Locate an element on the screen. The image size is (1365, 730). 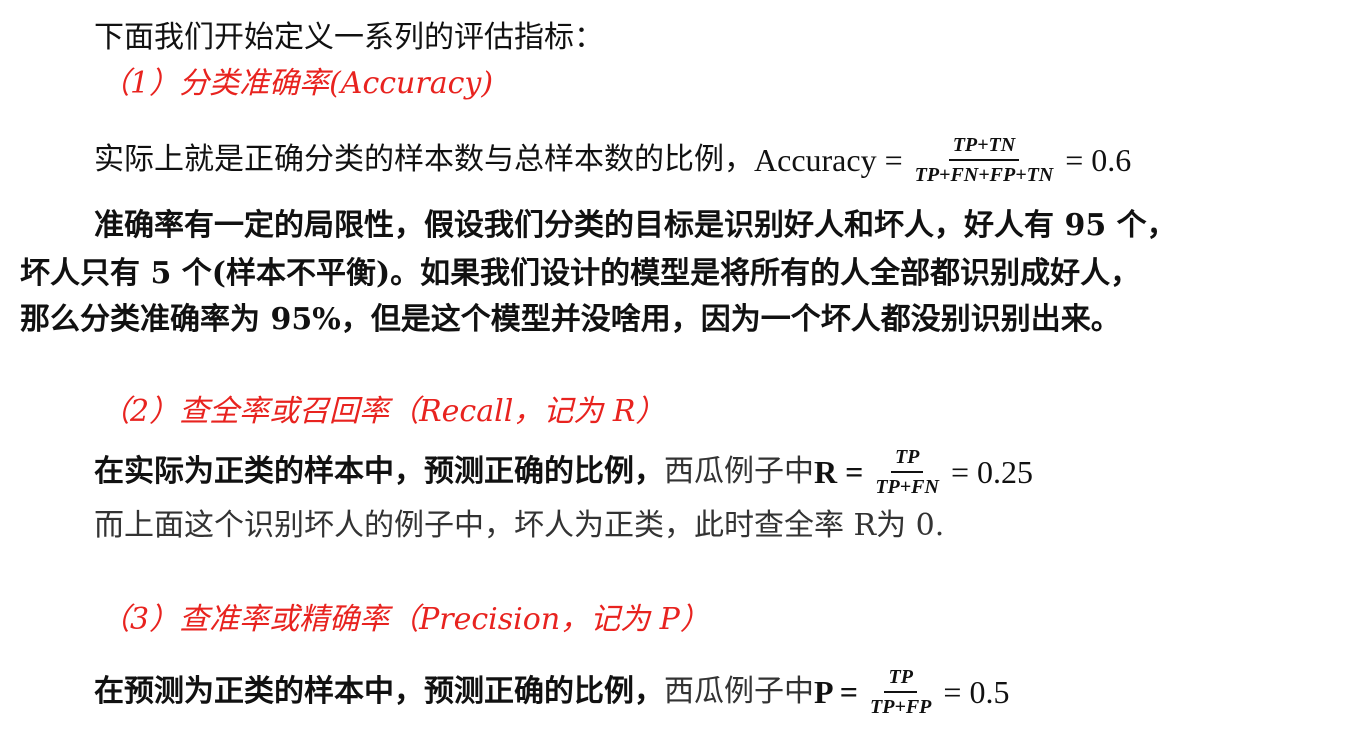
section2-definition-bold: 在实际为正类的样本中，预测正确的比例， is located at coordinates (379, 471).